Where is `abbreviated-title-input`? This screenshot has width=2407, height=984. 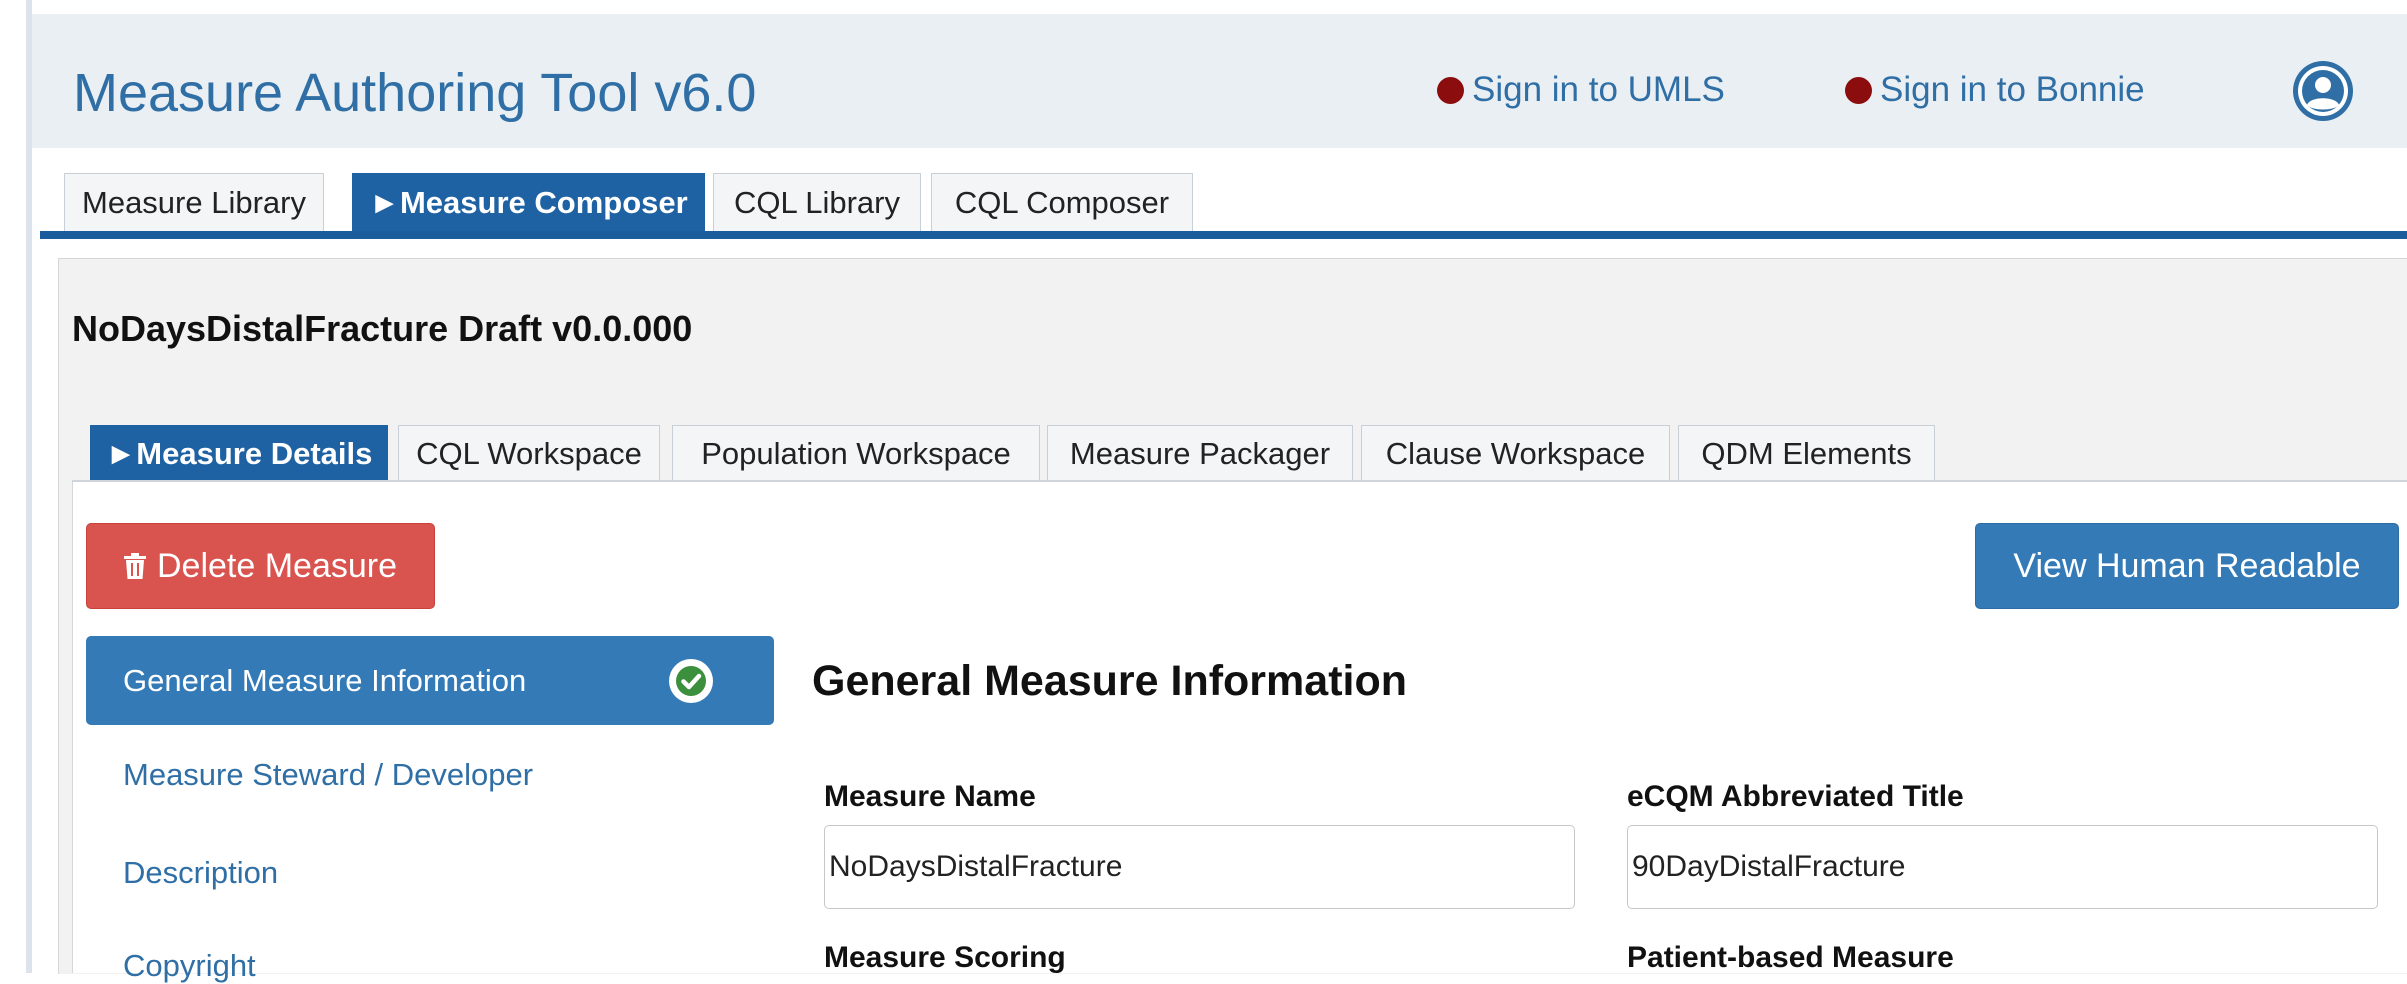
abbreviated-title-input is located at coordinates (2002, 867).